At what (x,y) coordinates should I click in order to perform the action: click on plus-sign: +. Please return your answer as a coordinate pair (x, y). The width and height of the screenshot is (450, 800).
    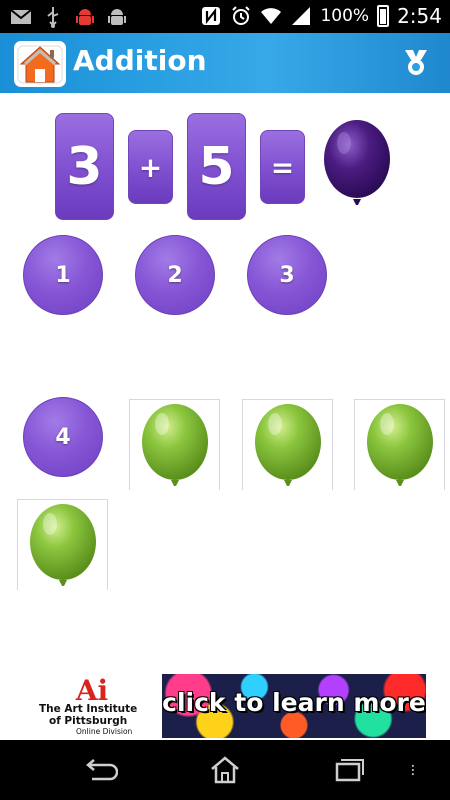
    Looking at the image, I should click on (150, 167).